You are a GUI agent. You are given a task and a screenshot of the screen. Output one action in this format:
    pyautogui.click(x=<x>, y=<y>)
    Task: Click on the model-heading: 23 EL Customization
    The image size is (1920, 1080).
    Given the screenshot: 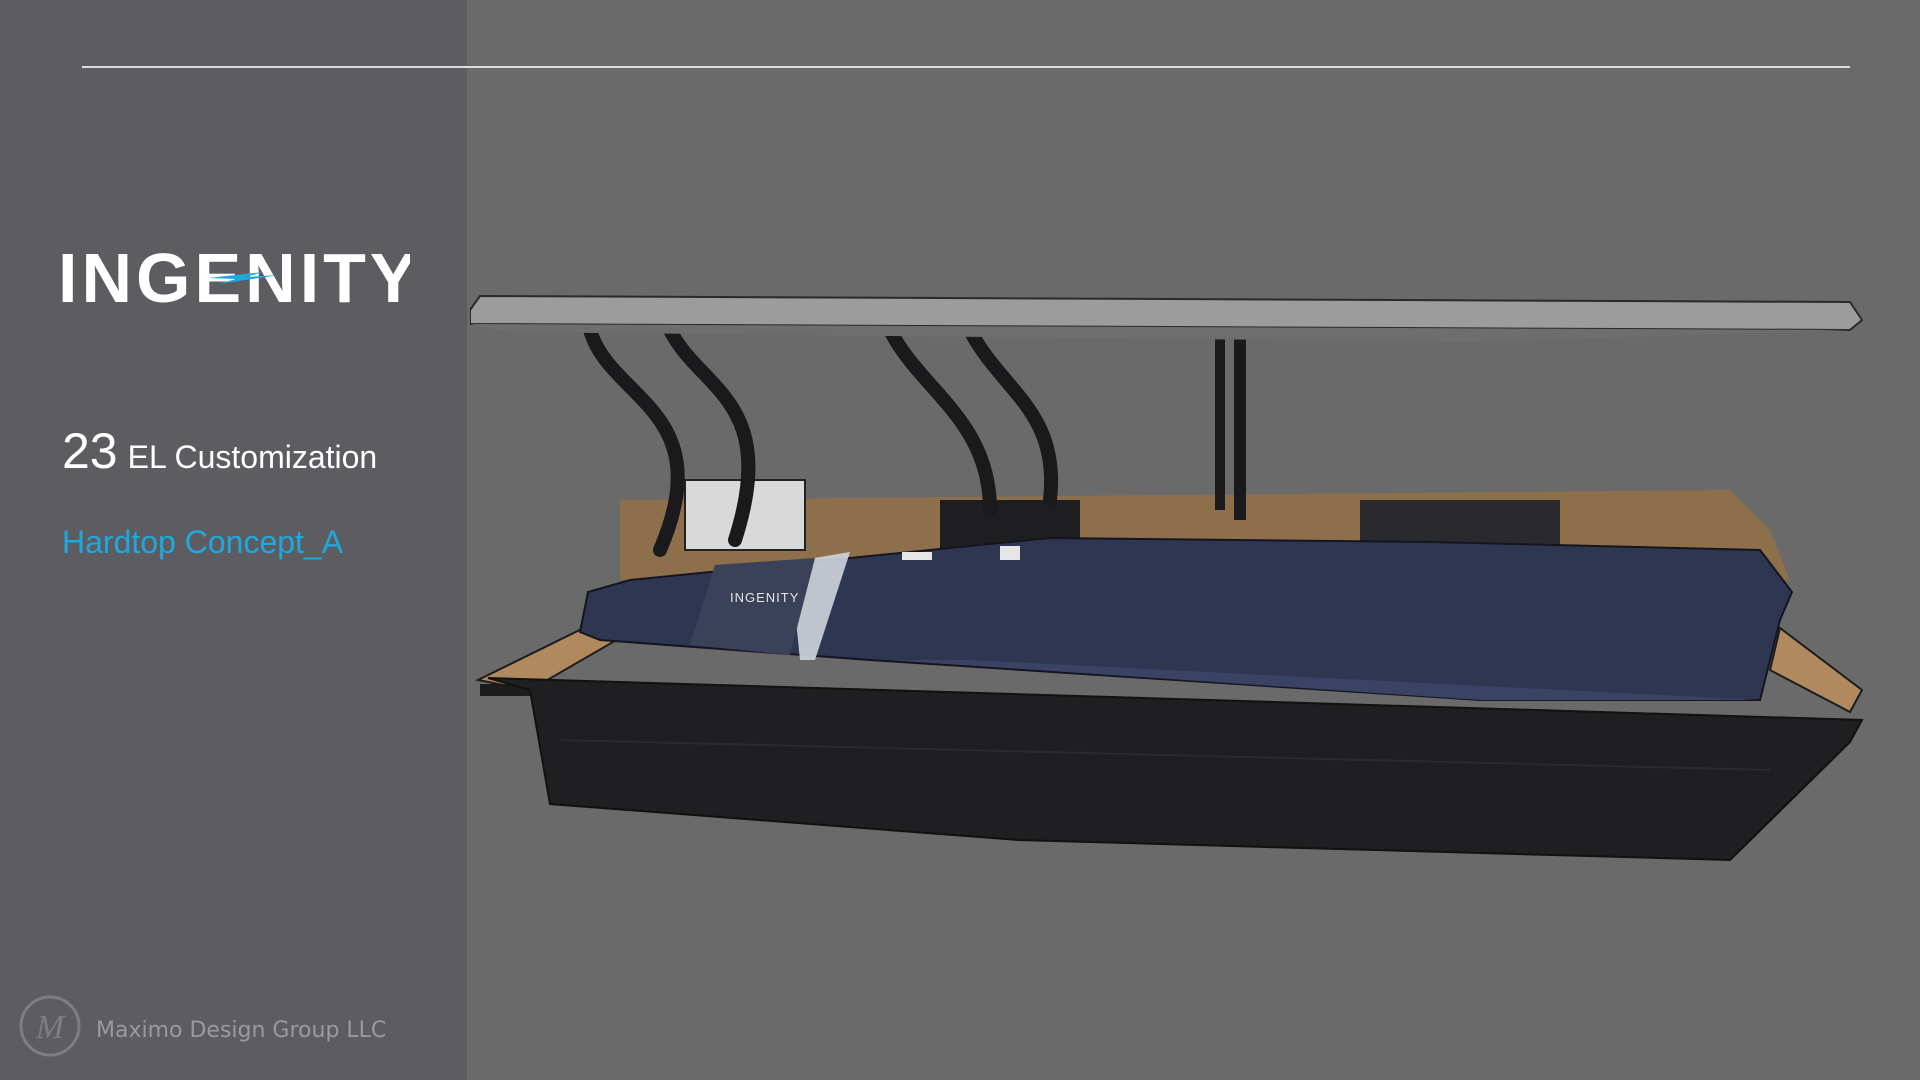 What is the action you would take?
    pyautogui.click(x=219, y=451)
    